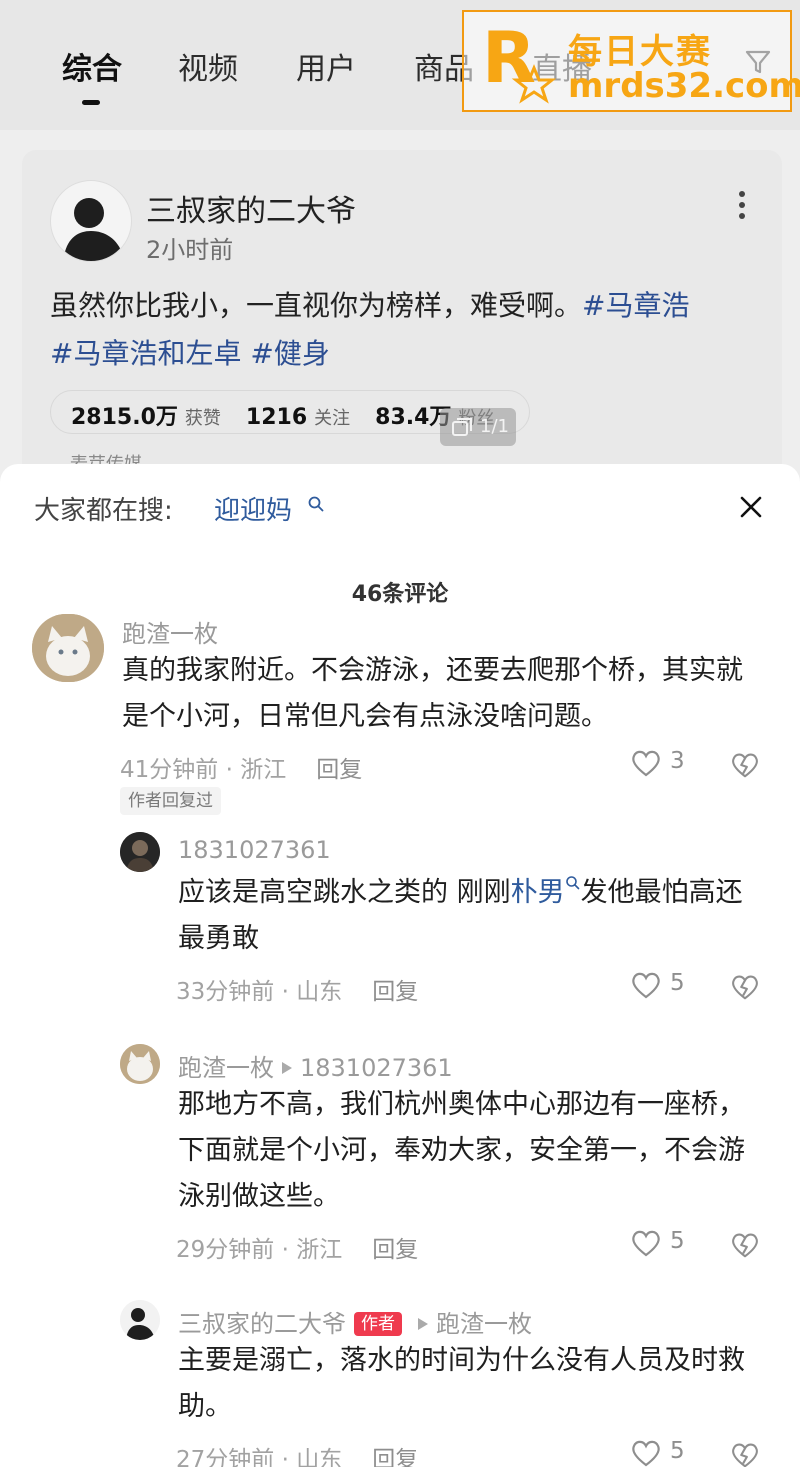  What do you see at coordinates (225, 1250) in the screenshot?
I see `comment-time: 29分钟前` at bounding box center [225, 1250].